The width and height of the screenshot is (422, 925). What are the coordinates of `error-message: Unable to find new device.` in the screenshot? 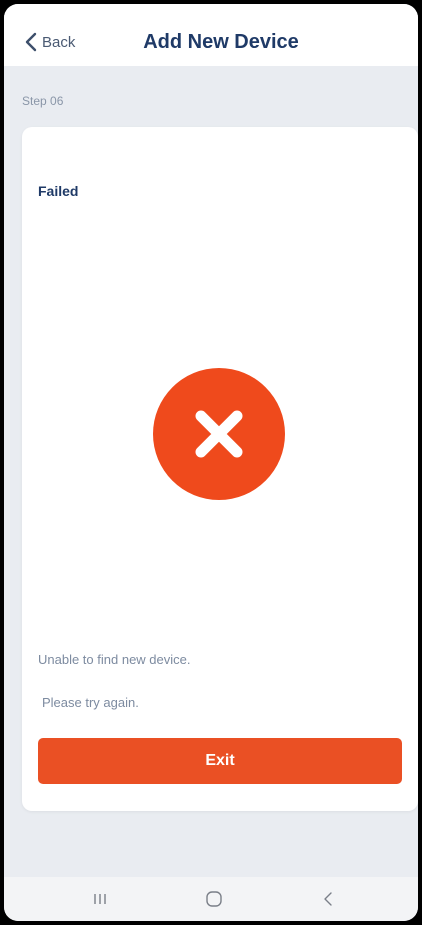 It's located at (114, 659).